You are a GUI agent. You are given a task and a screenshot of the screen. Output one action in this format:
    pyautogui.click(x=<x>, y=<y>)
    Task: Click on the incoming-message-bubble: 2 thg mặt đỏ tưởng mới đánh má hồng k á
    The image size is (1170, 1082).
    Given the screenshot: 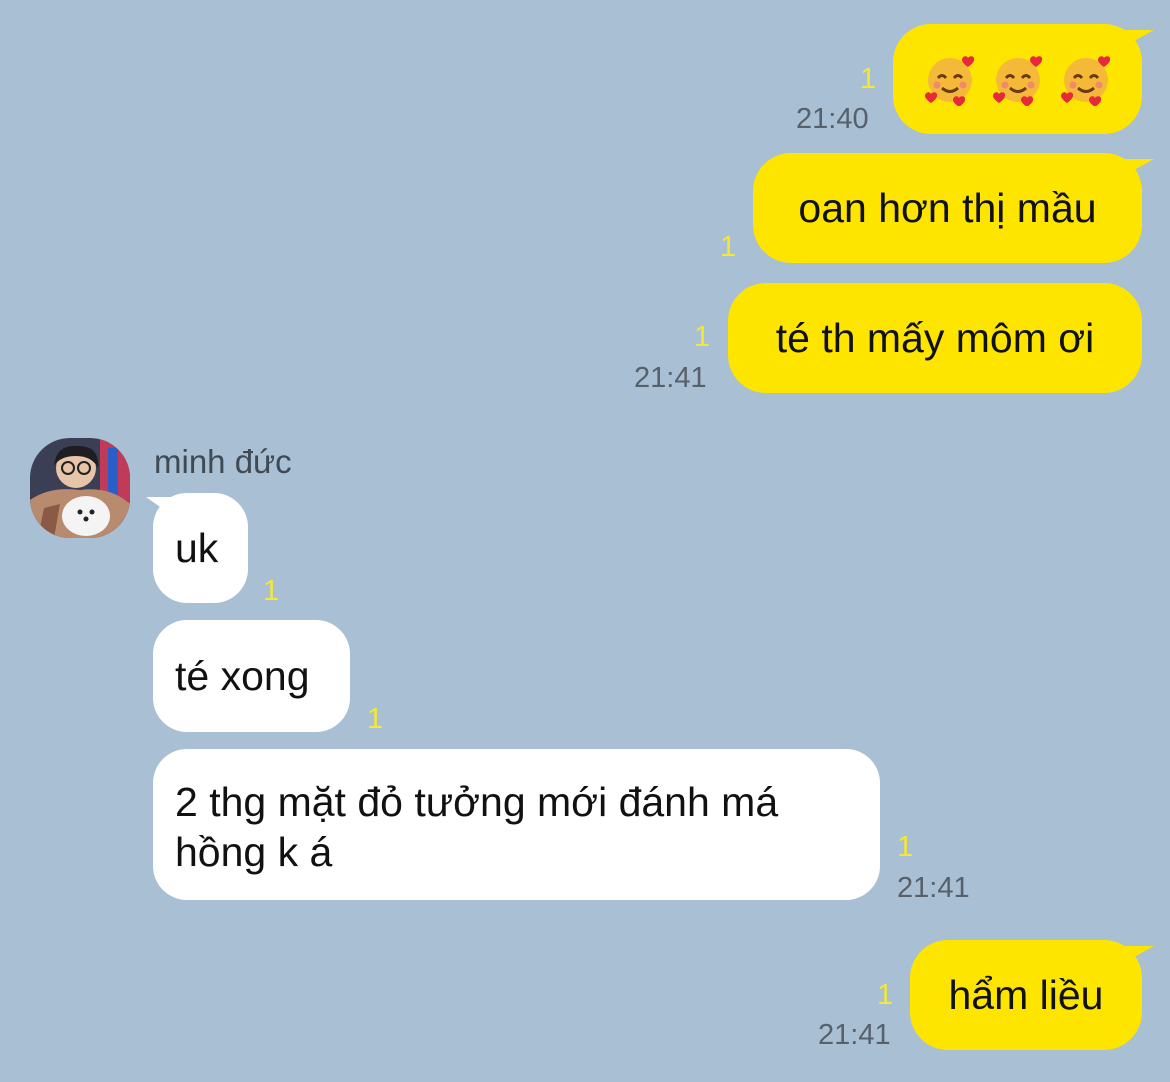 What is the action you would take?
    pyautogui.click(x=516, y=824)
    